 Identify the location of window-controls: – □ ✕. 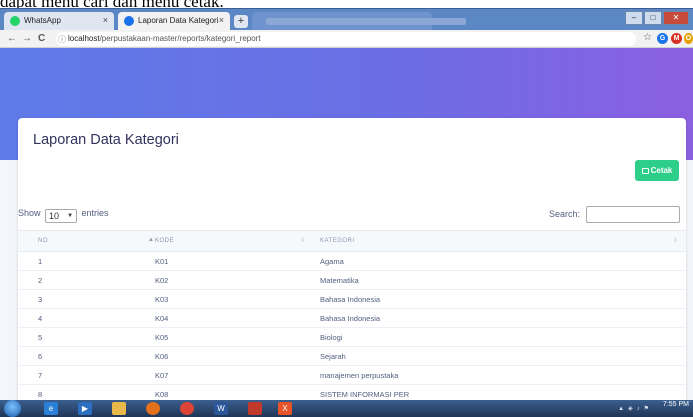
(657, 18).